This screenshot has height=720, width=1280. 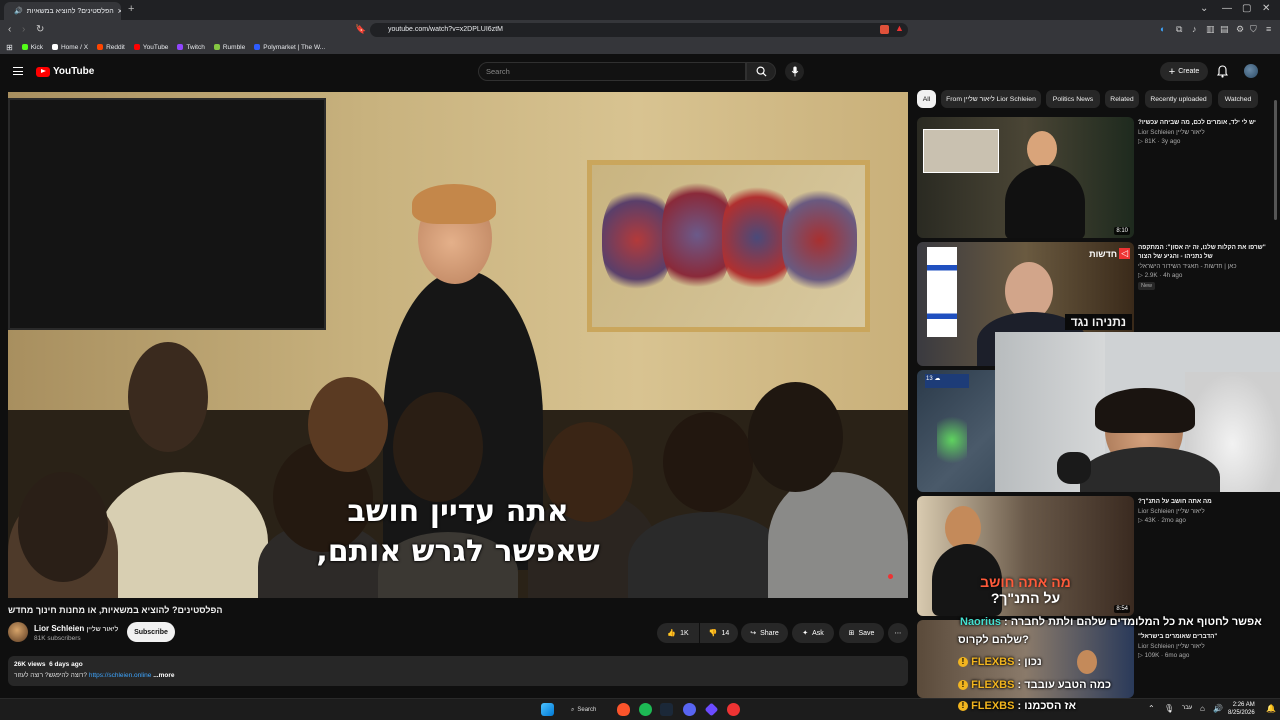 What do you see at coordinates (360, 29) in the screenshot?
I see `bookmark-icon: 🔖` at bounding box center [360, 29].